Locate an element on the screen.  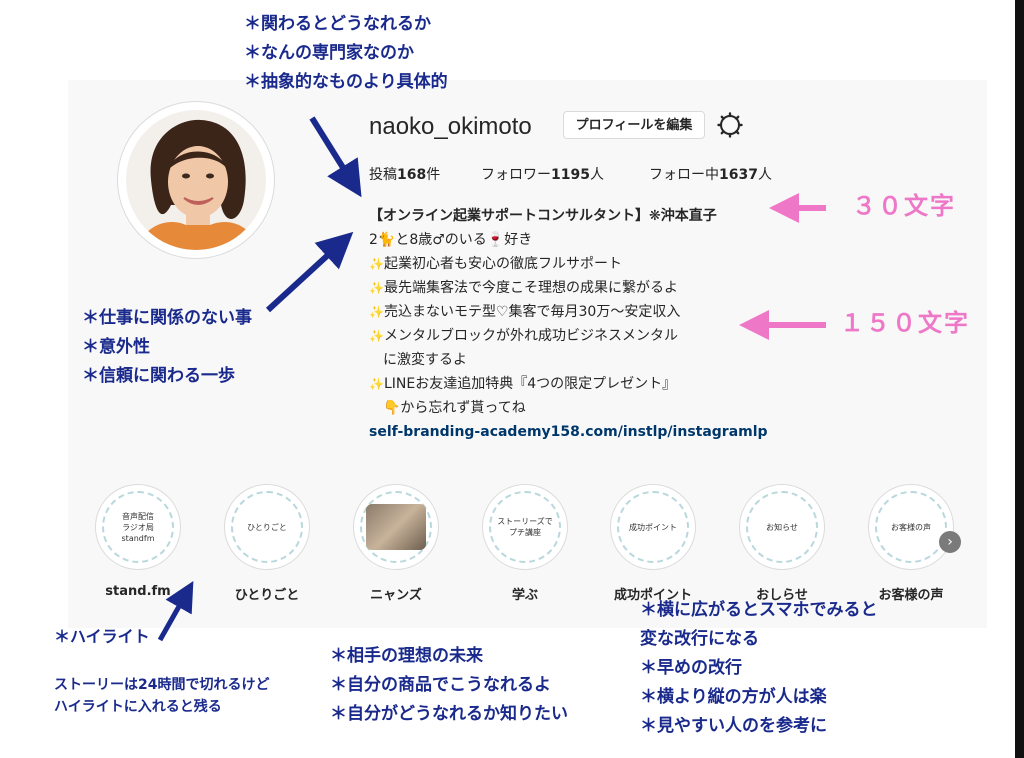
note-line: ストーリーは24時間で切れるけど is located at coordinates (162, 685).